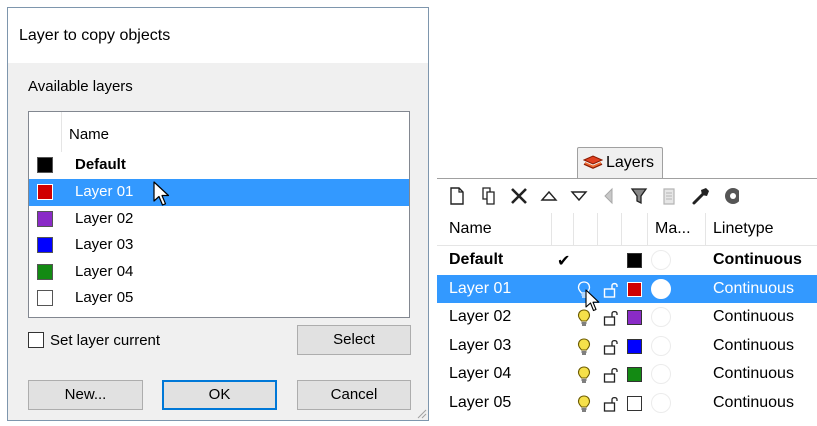  Describe the element at coordinates (743, 229) in the screenshot. I see `column-header-linetype: Linetype` at that location.